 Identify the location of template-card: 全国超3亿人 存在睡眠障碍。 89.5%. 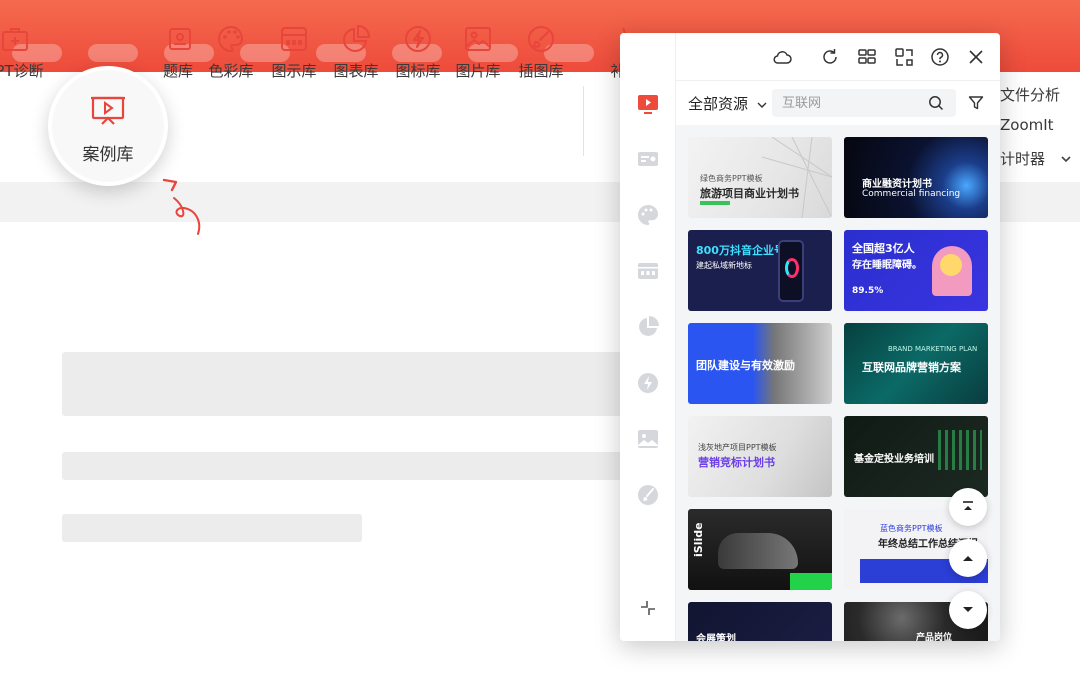
(916, 270).